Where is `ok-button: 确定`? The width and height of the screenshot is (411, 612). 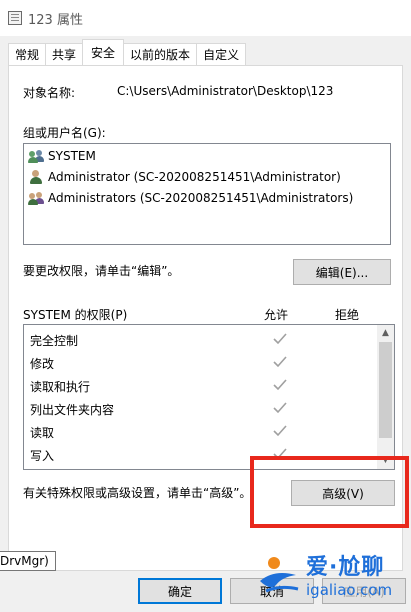 ok-button: 确定 is located at coordinates (180, 591).